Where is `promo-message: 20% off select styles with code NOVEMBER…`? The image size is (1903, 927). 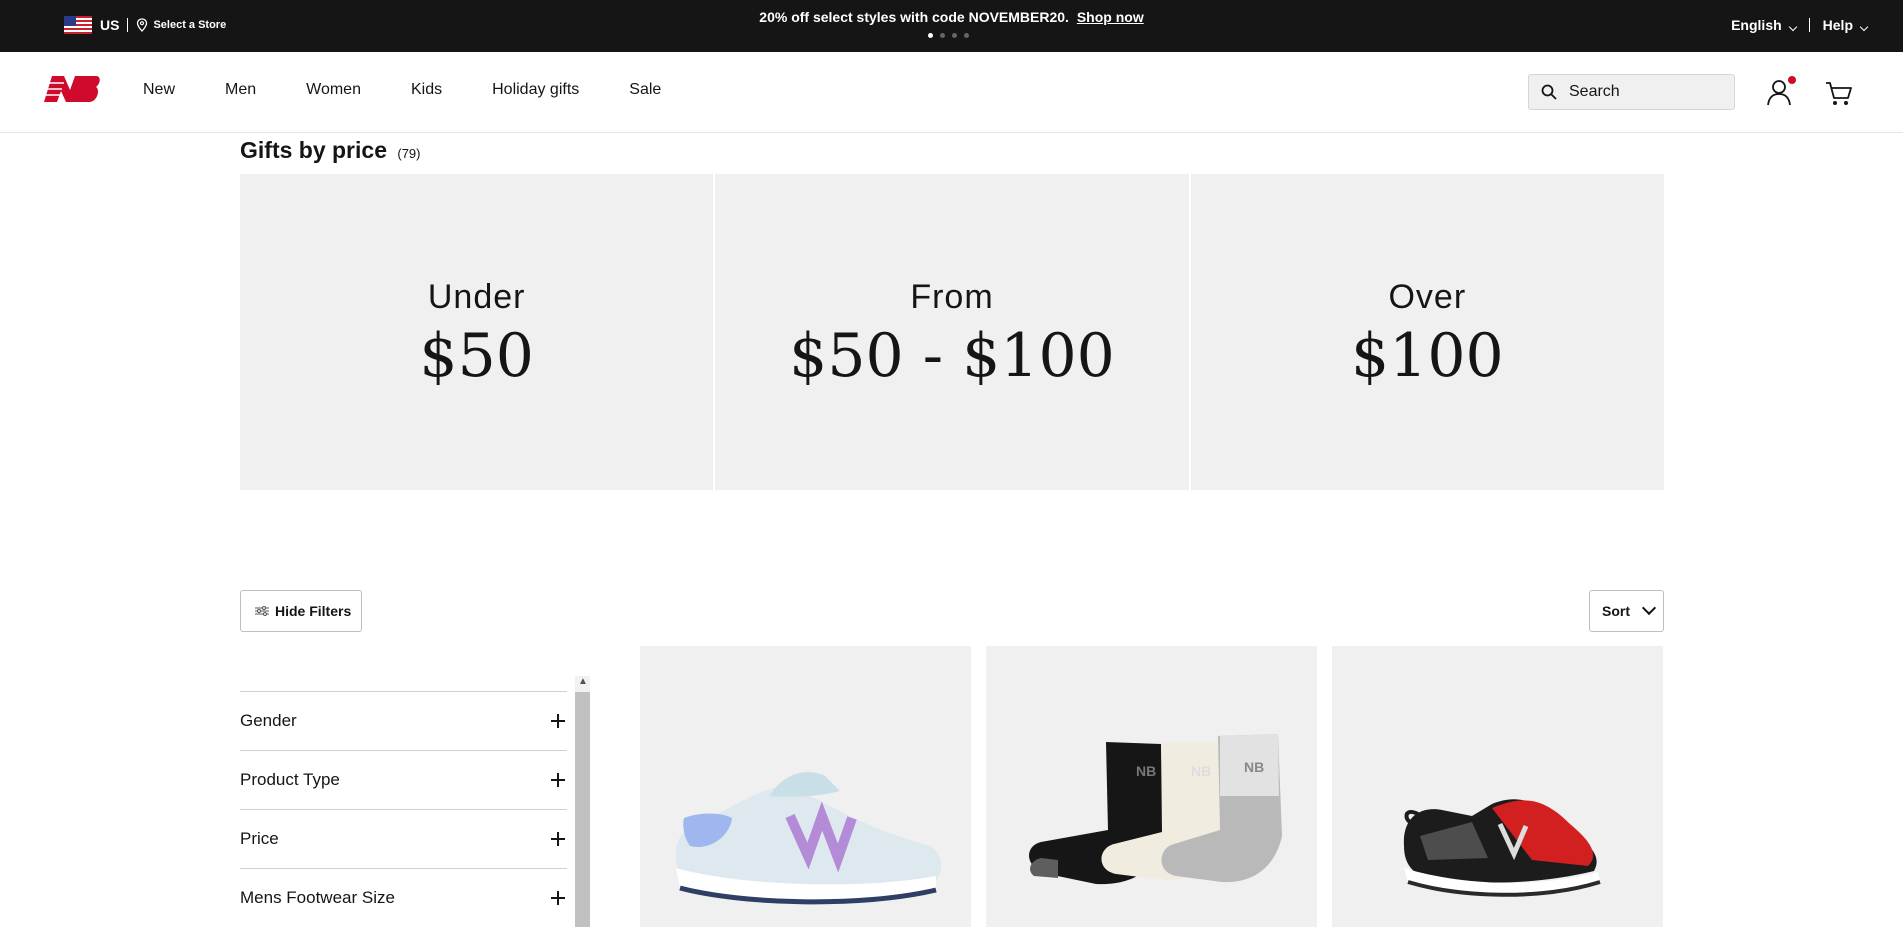
promo-message: 20% off select styles with code NOVEMBER… is located at coordinates (951, 17).